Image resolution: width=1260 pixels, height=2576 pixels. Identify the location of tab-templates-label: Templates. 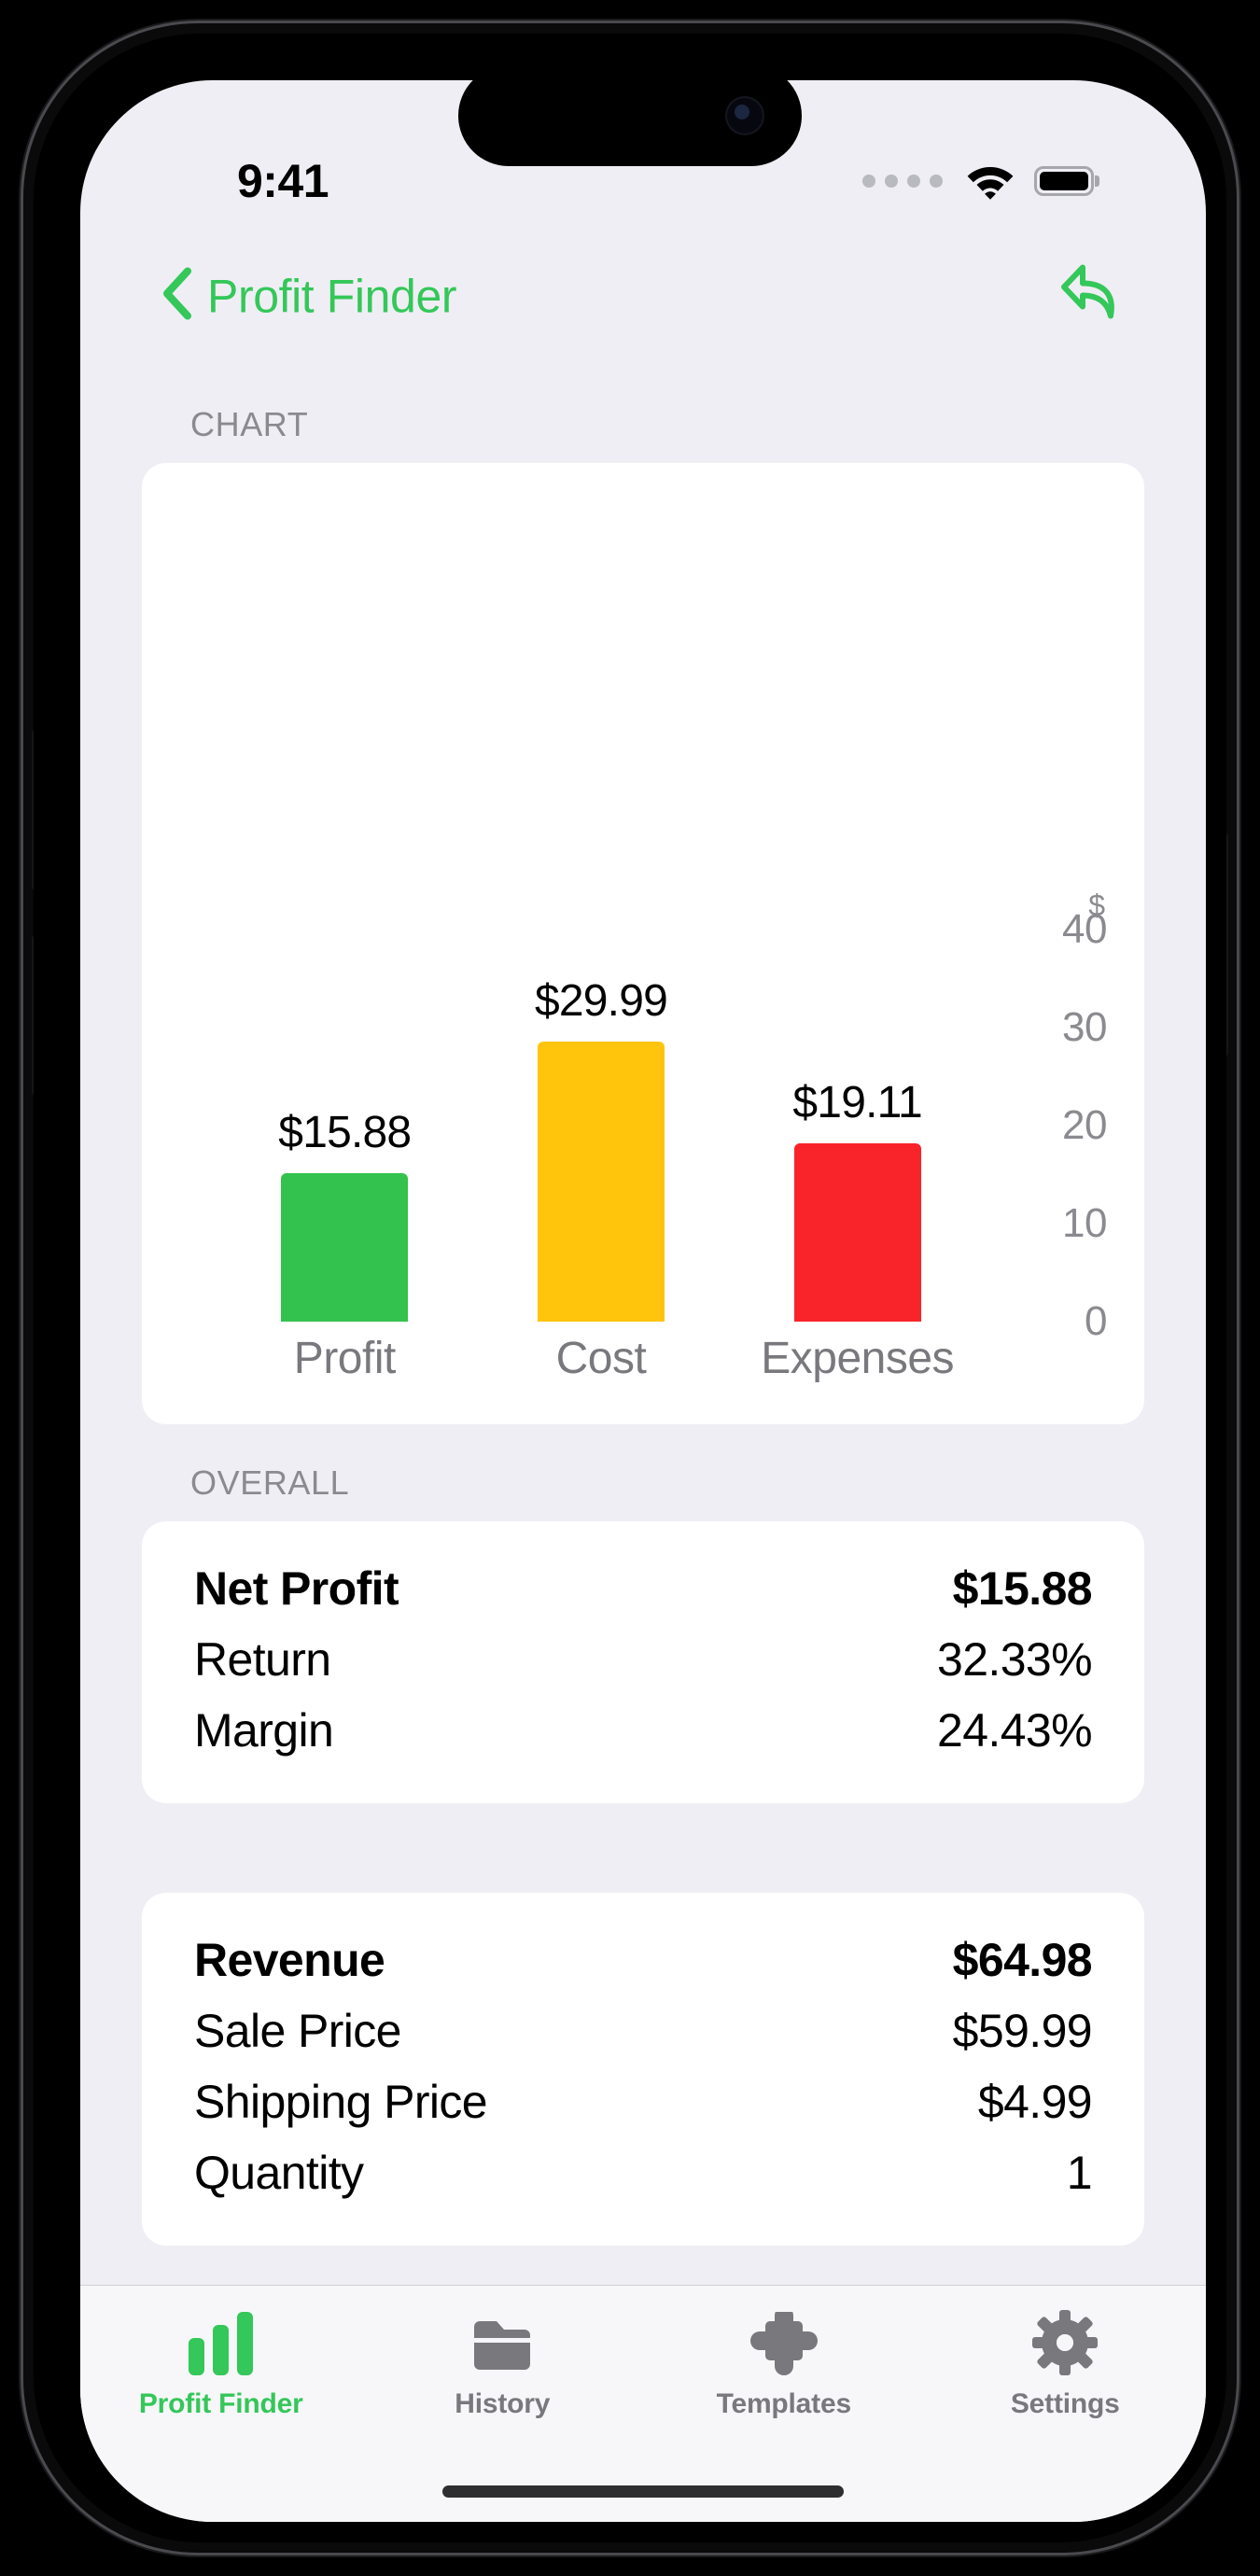
(784, 2403).